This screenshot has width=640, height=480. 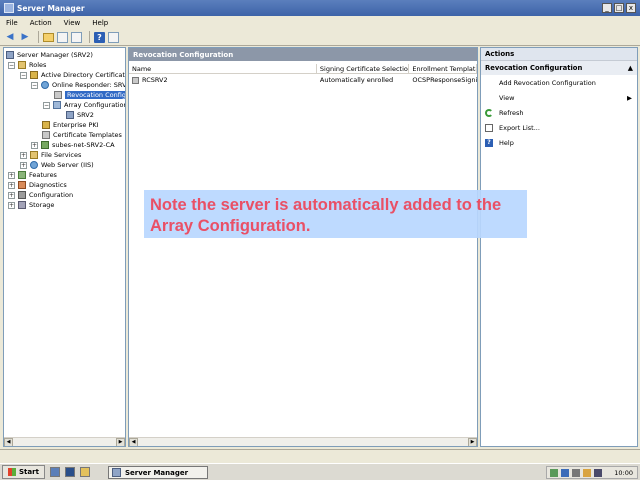 I want to click on start-button: Start, so click(x=23, y=472).